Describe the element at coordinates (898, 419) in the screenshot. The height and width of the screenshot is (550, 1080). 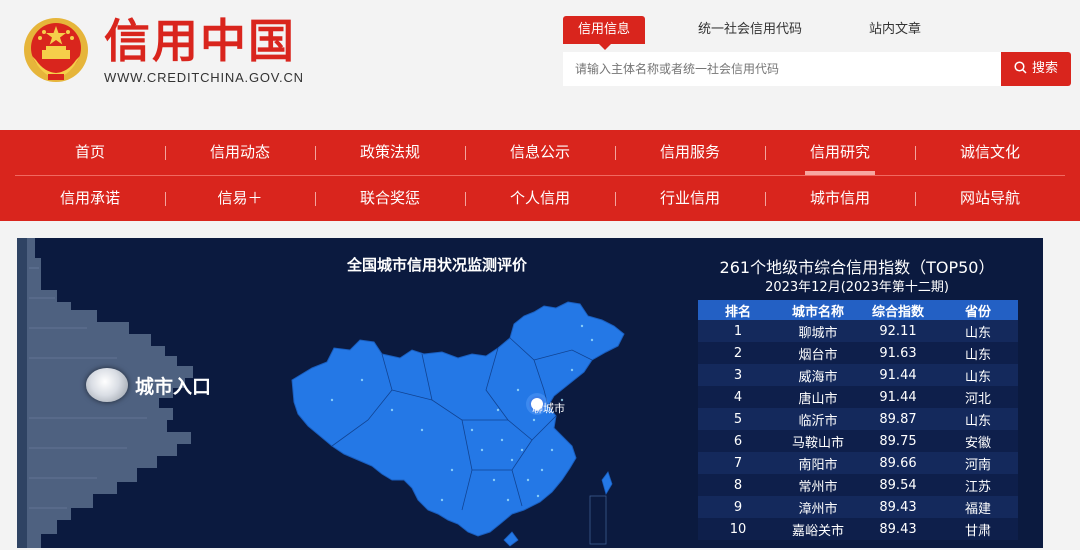
I see `index-cell: 89.87` at that location.